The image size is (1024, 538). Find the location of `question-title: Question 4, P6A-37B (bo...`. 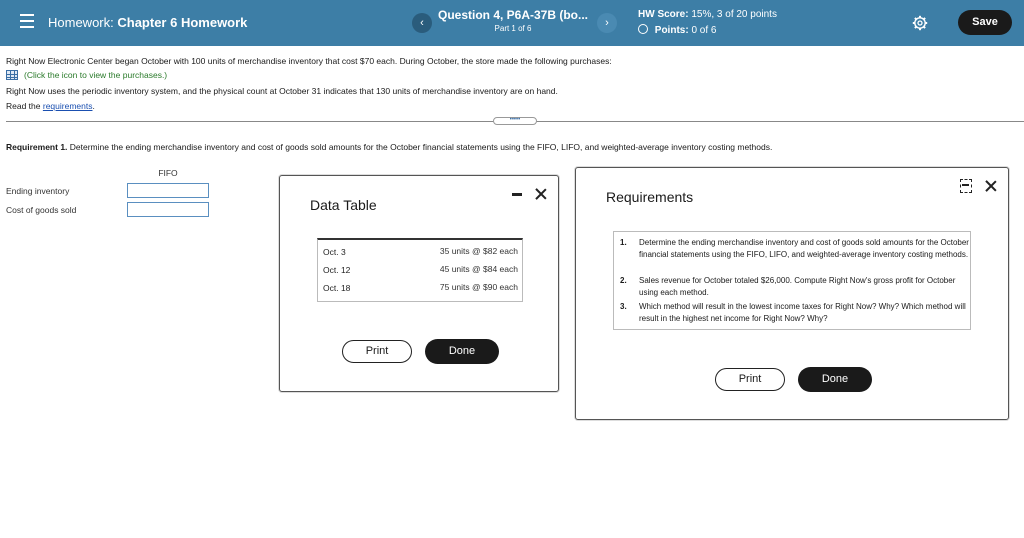

question-title: Question 4, P6A-37B (bo... is located at coordinates (513, 15).